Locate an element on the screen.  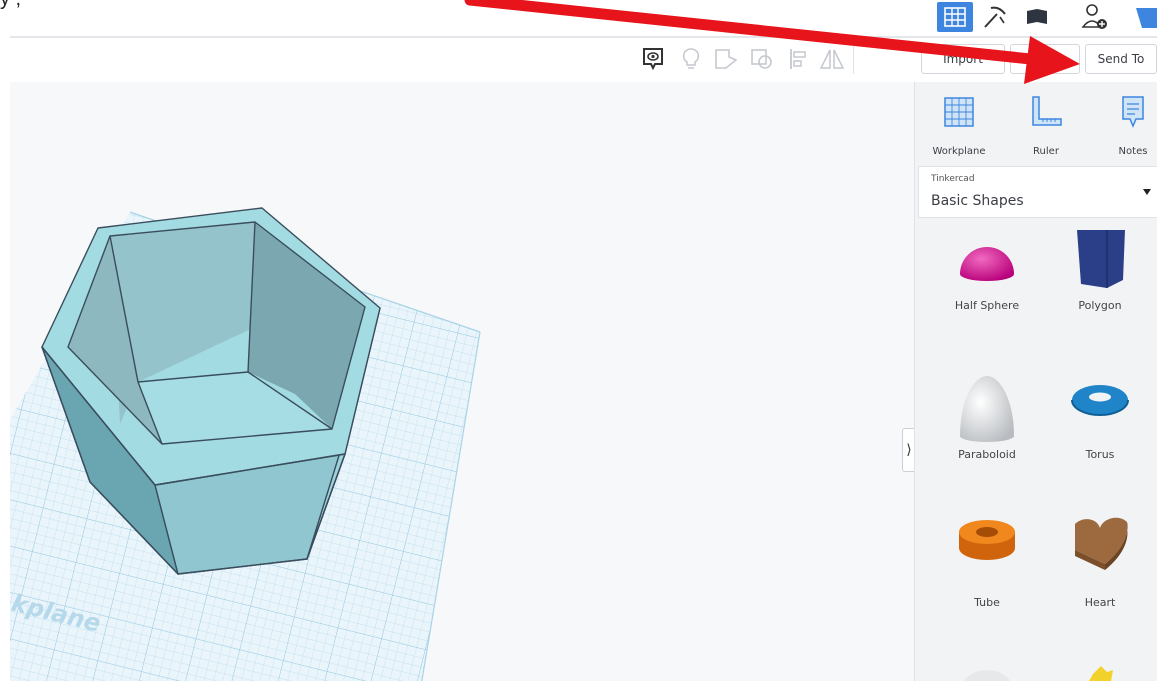
profile-icon is located at coordinates (1146, 18).